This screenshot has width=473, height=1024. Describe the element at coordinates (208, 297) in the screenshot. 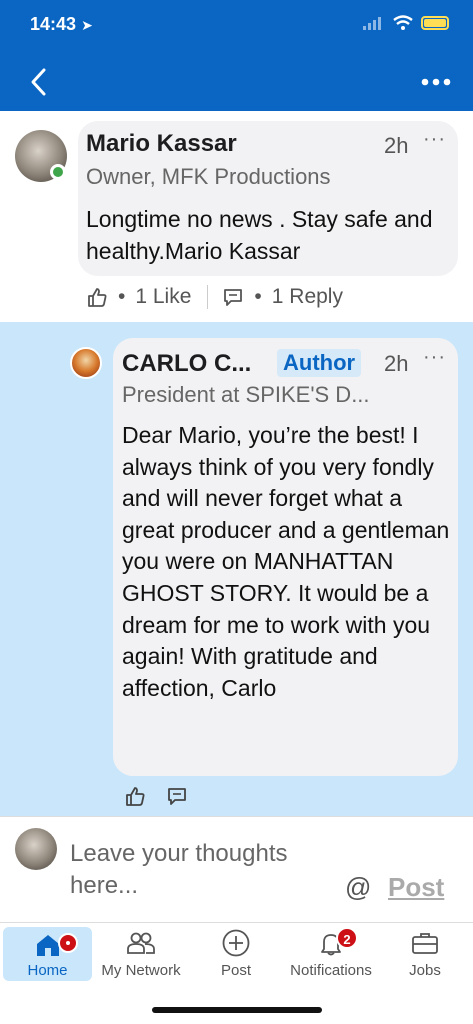

I see `vertical-divider` at that location.